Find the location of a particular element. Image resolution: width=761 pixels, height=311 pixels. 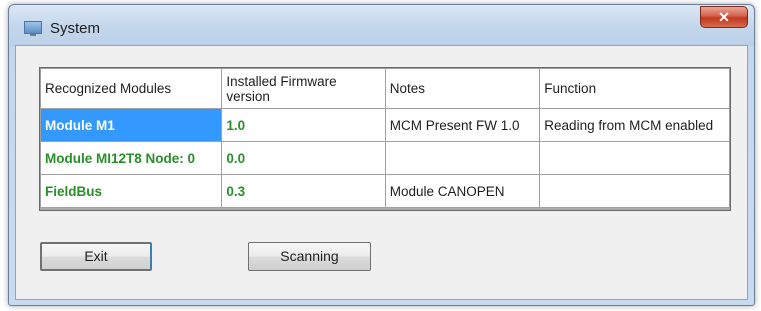

column-header-installed-firmware: Installed Firmware version is located at coordinates (303, 88).